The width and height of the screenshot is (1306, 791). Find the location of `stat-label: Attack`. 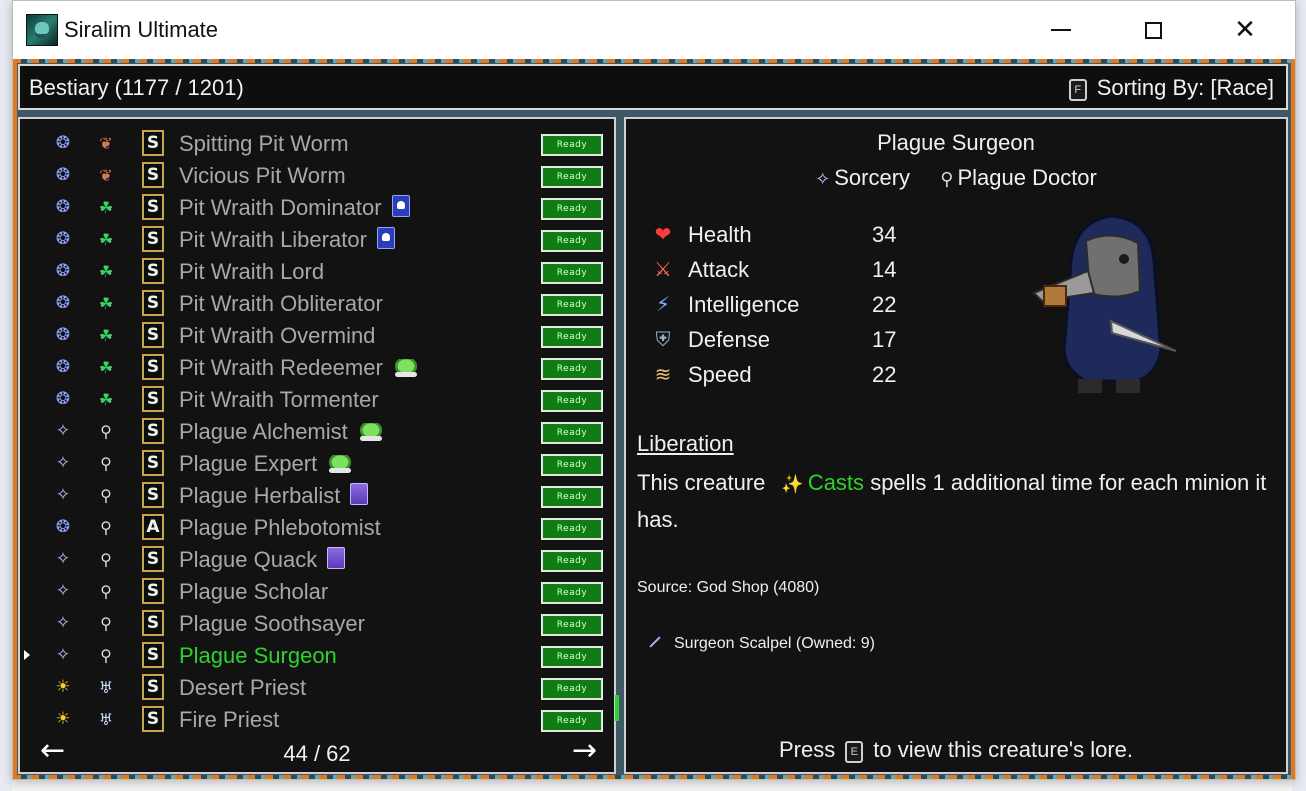

stat-label: Attack is located at coordinates (719, 269).